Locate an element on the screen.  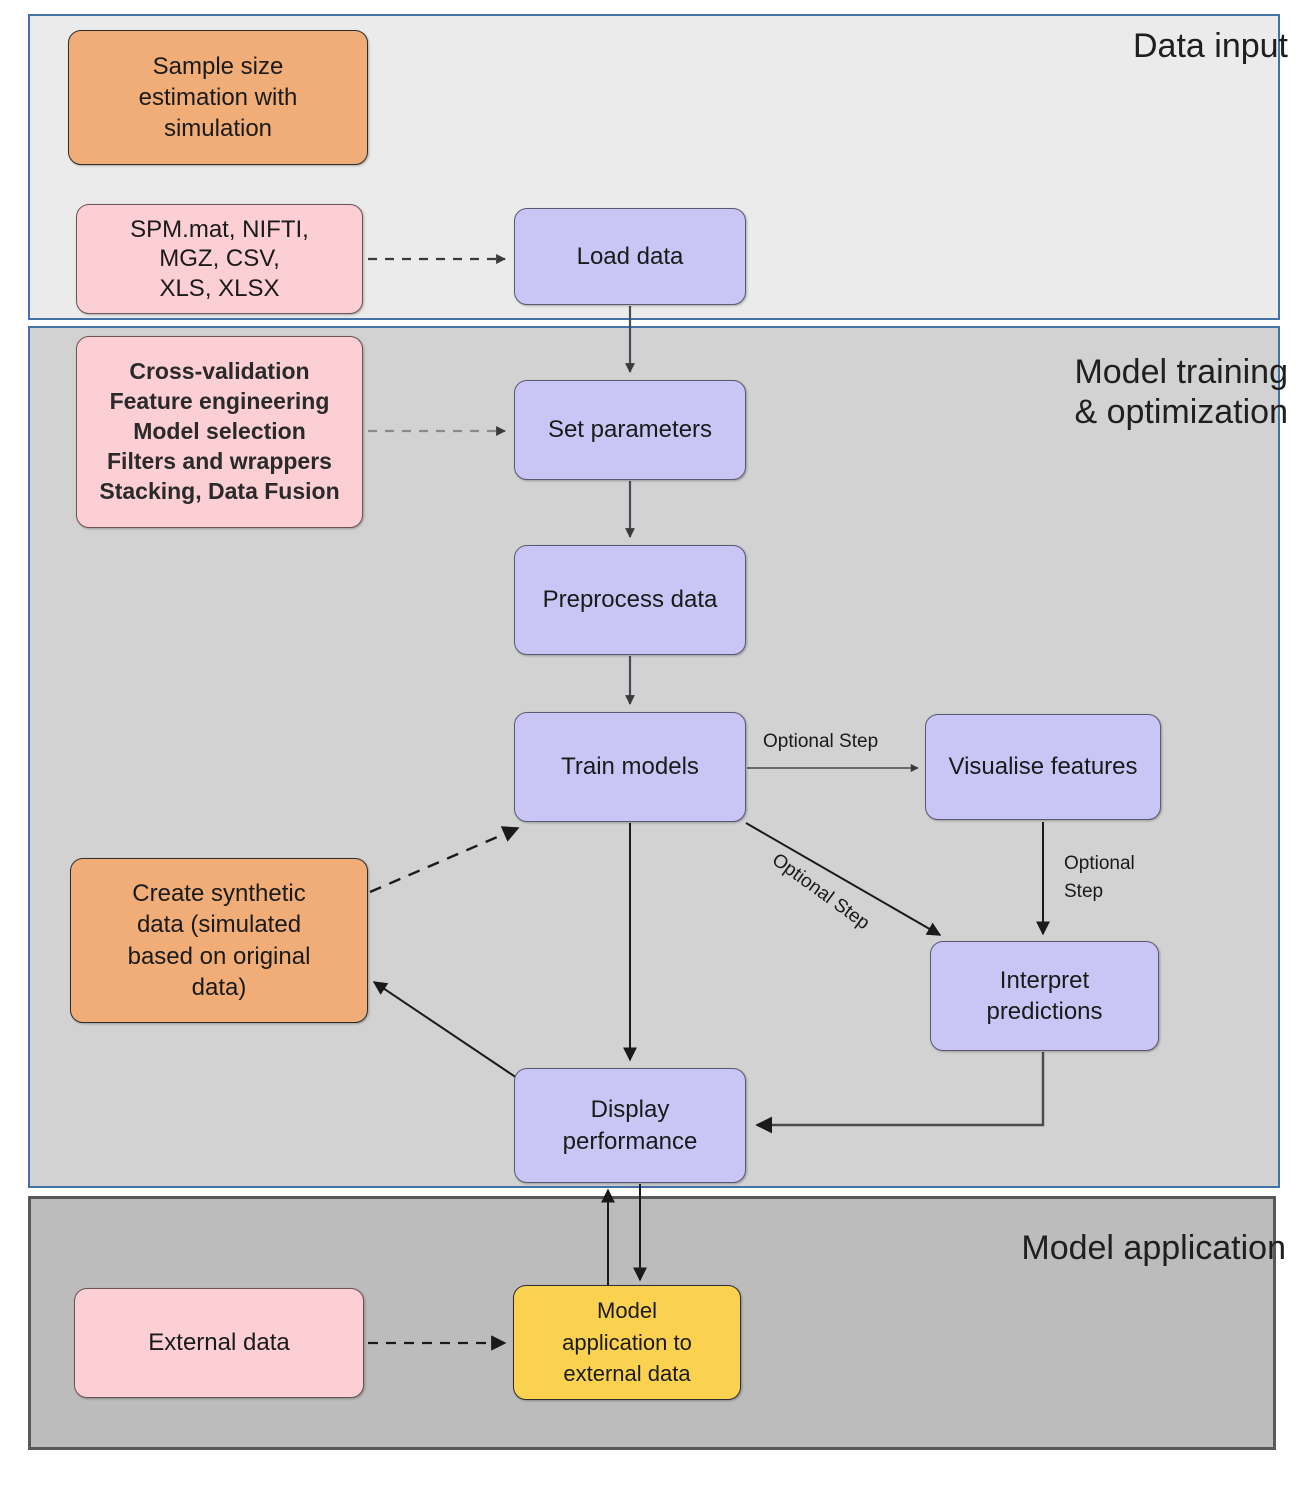
section-title-data-input: Data input is located at coordinates (1210, 46).